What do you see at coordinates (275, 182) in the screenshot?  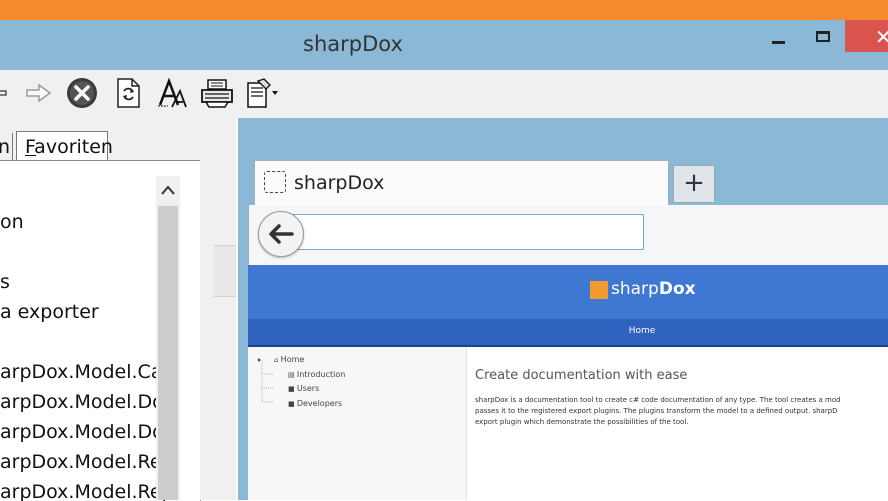 I see `favicon-placeholder-icon` at bounding box center [275, 182].